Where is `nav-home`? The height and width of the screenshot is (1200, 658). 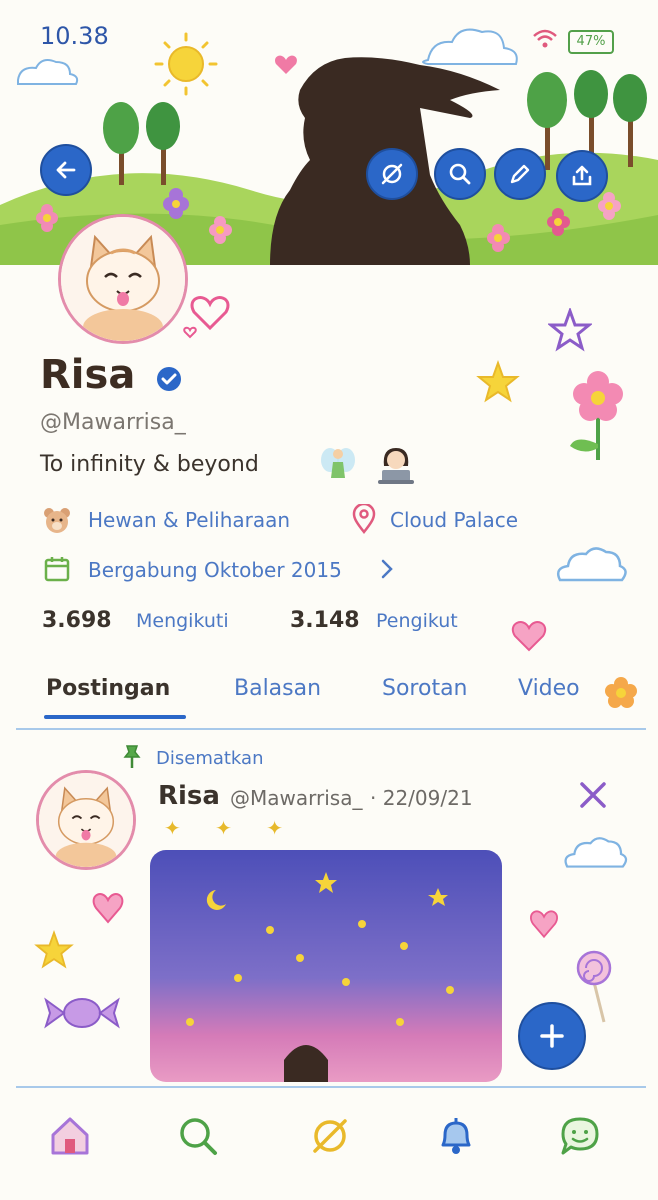
nav-home is located at coordinates (70, 1136).